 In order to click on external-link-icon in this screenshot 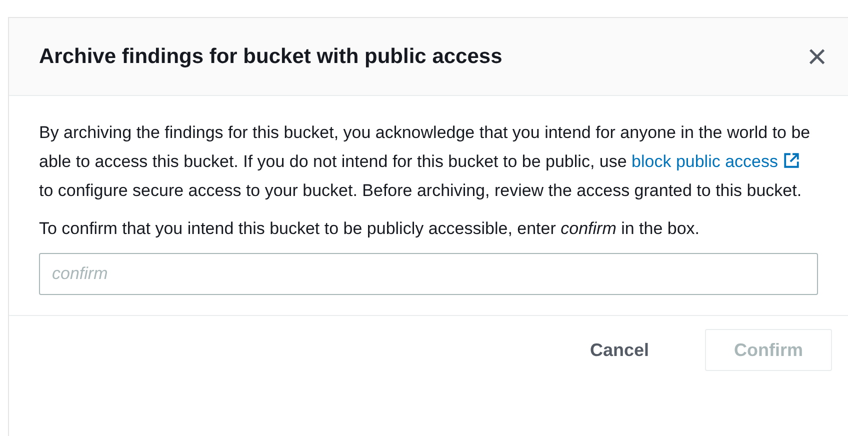, I will do `click(791, 160)`.